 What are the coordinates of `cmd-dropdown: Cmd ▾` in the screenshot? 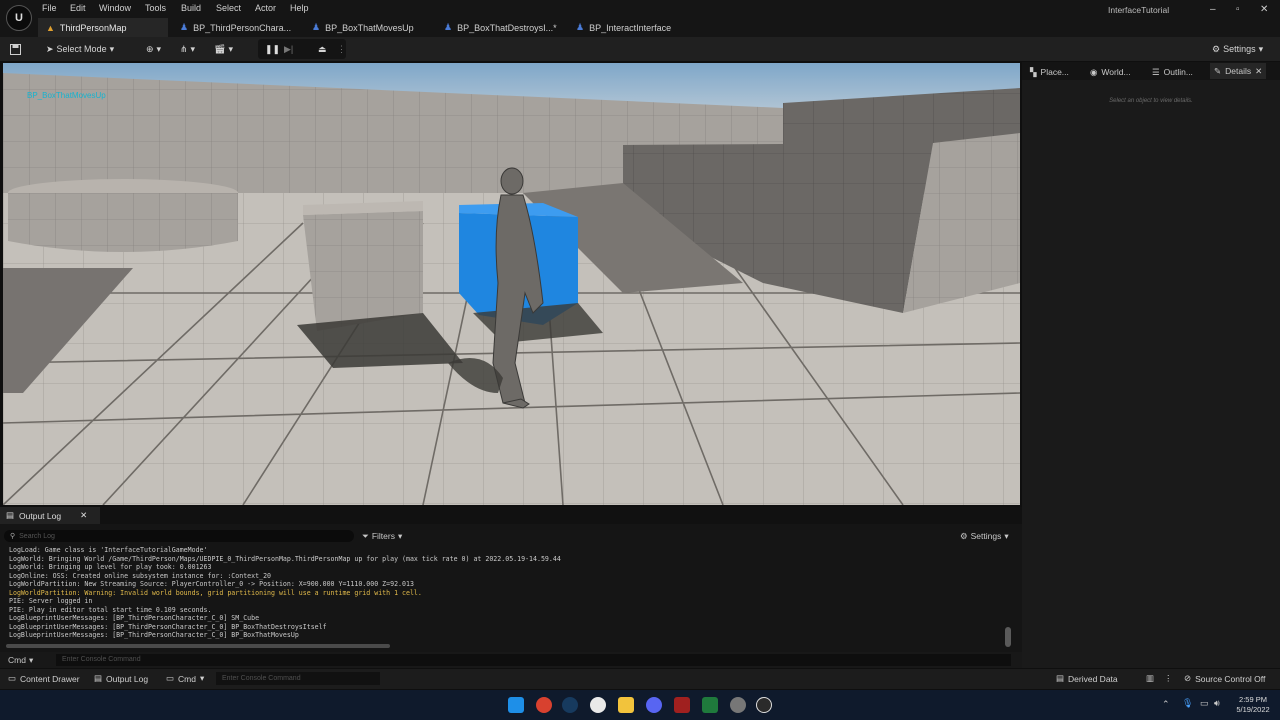 It's located at (20, 660).